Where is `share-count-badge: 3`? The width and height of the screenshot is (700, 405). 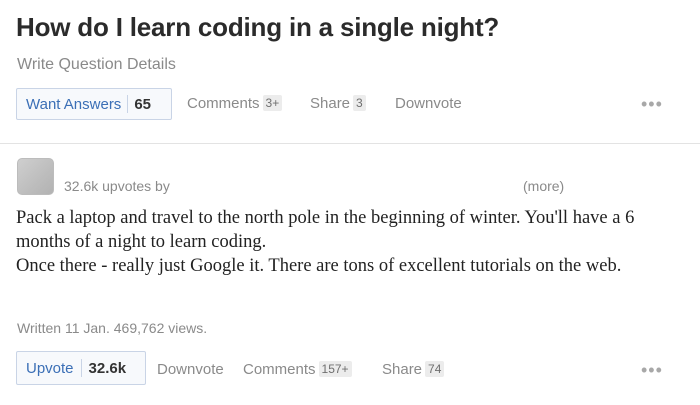
share-count-badge: 3 is located at coordinates (359, 103).